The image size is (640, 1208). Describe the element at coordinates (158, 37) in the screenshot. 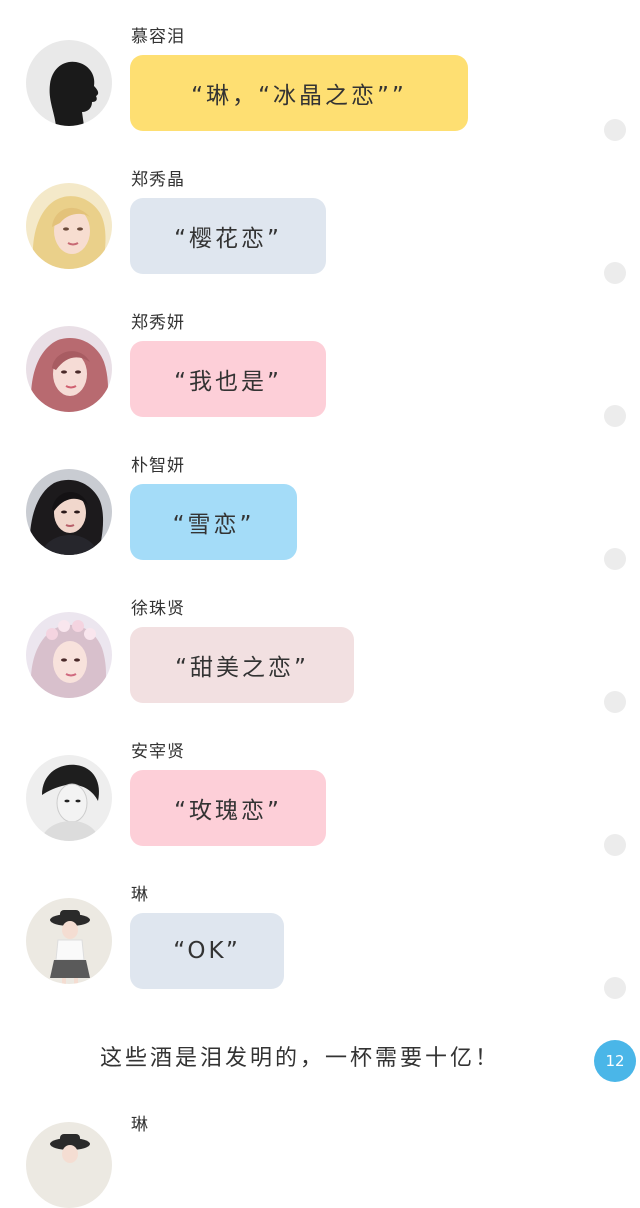

I see `sender-name: 慕容泪` at that location.